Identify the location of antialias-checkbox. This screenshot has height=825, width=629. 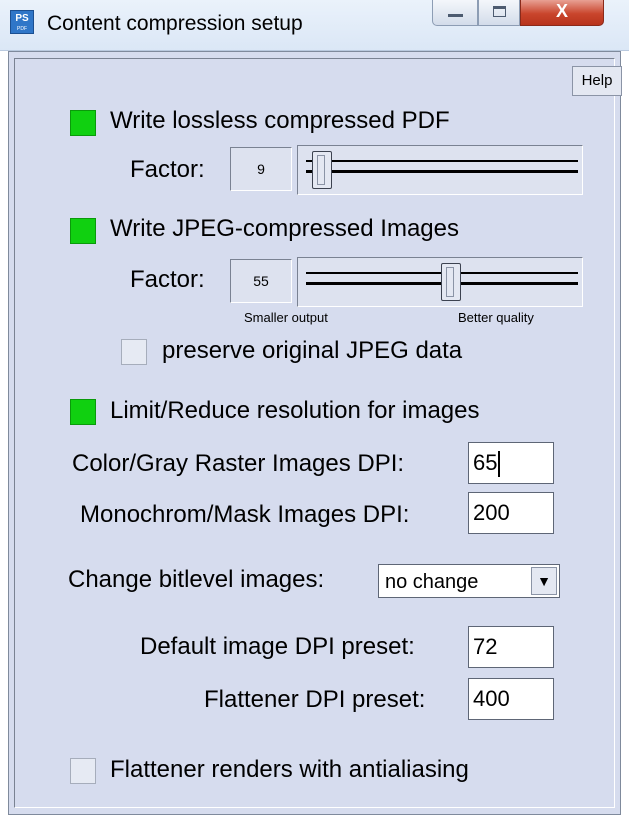
(83, 771).